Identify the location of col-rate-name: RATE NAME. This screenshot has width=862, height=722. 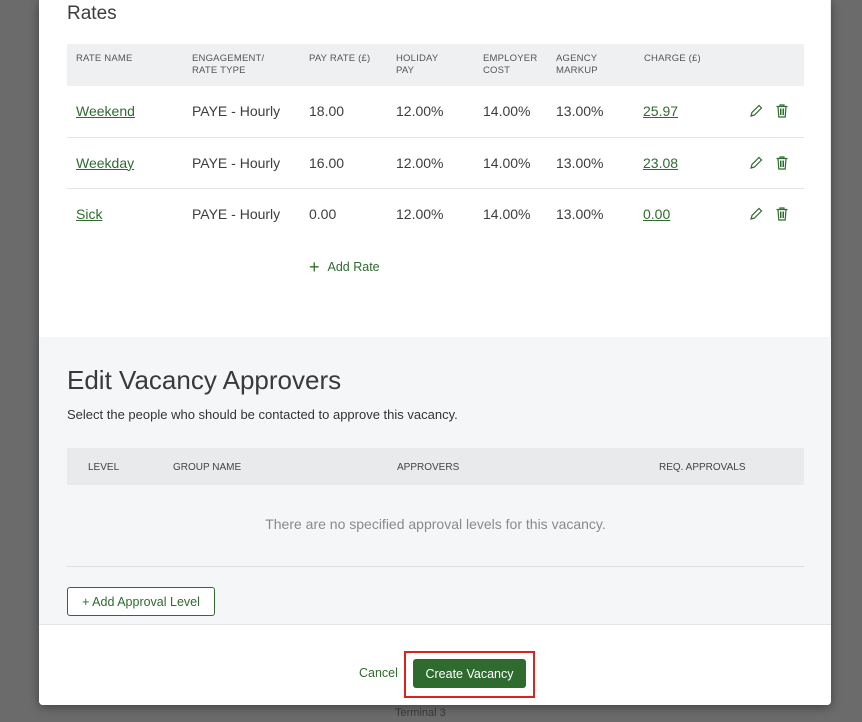
(104, 58).